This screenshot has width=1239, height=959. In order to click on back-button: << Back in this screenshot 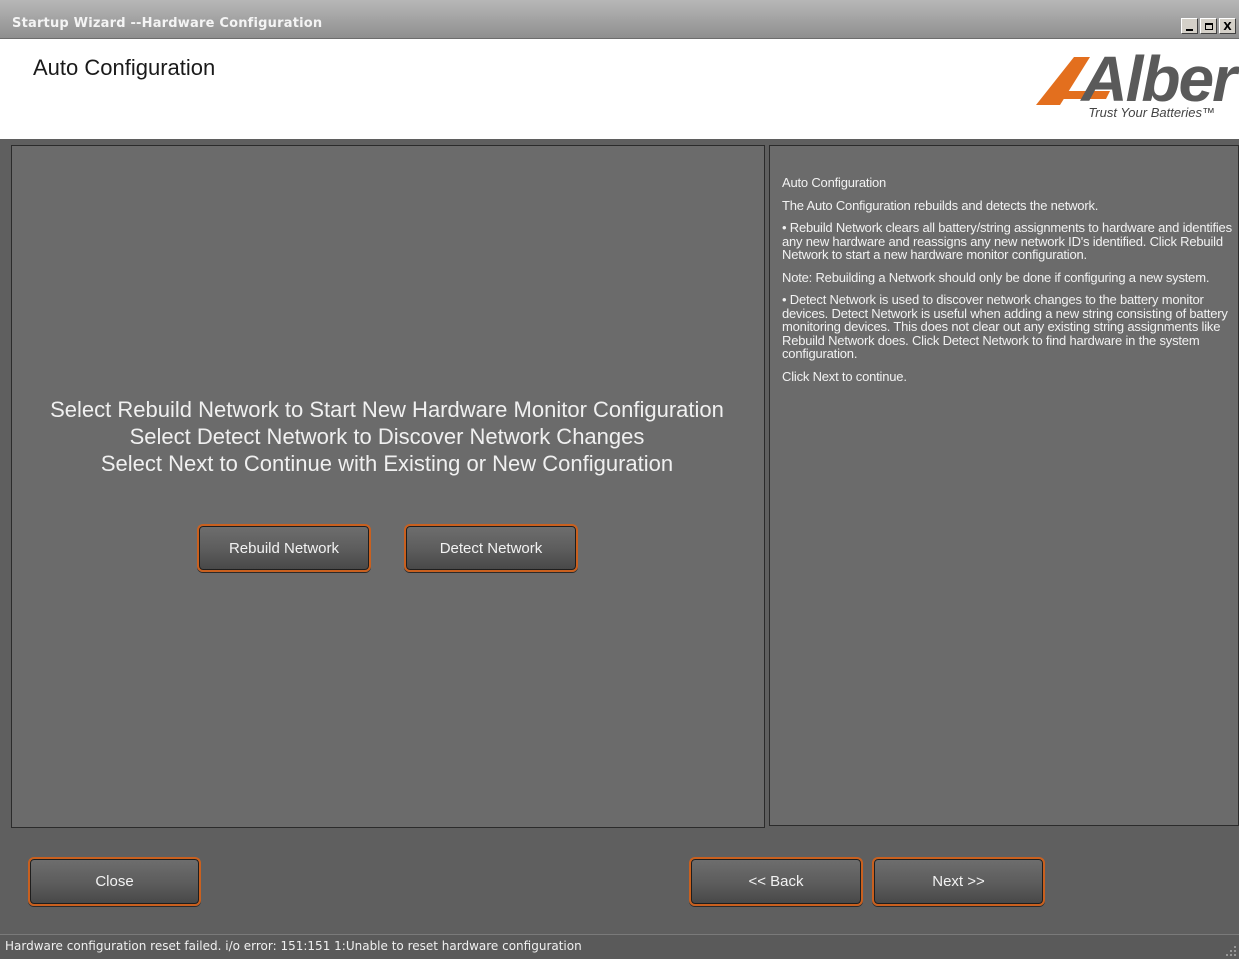, I will do `click(776, 881)`.